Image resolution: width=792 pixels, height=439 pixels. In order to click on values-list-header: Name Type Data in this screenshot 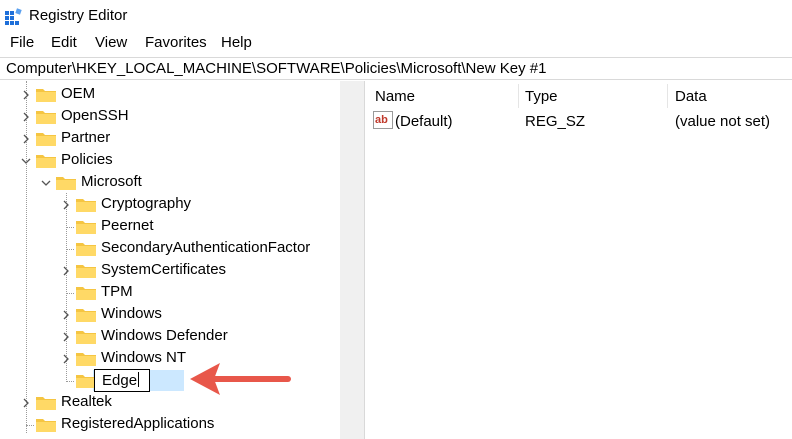, I will do `click(578, 96)`.